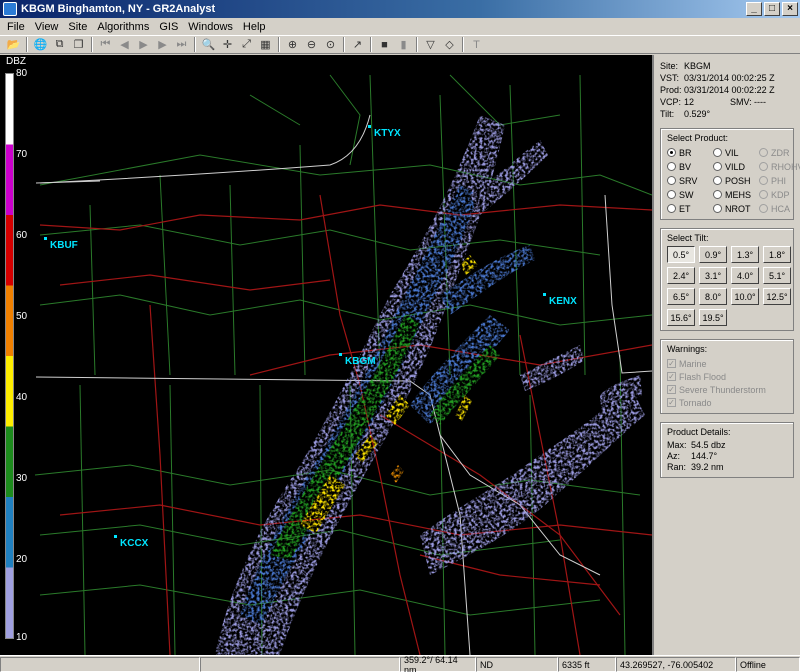  What do you see at coordinates (22, 73) in the screenshot?
I see `legend-tick-80: 80` at bounding box center [22, 73].